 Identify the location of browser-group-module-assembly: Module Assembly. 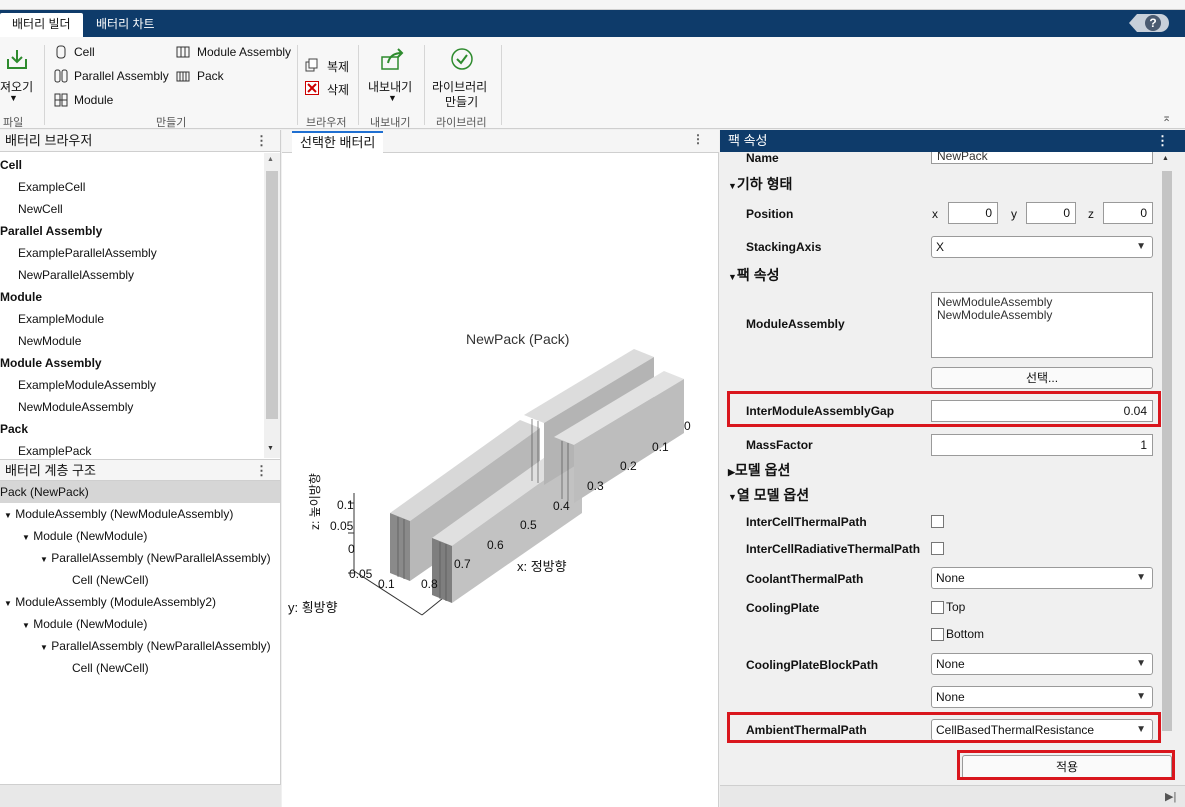
(51, 363).